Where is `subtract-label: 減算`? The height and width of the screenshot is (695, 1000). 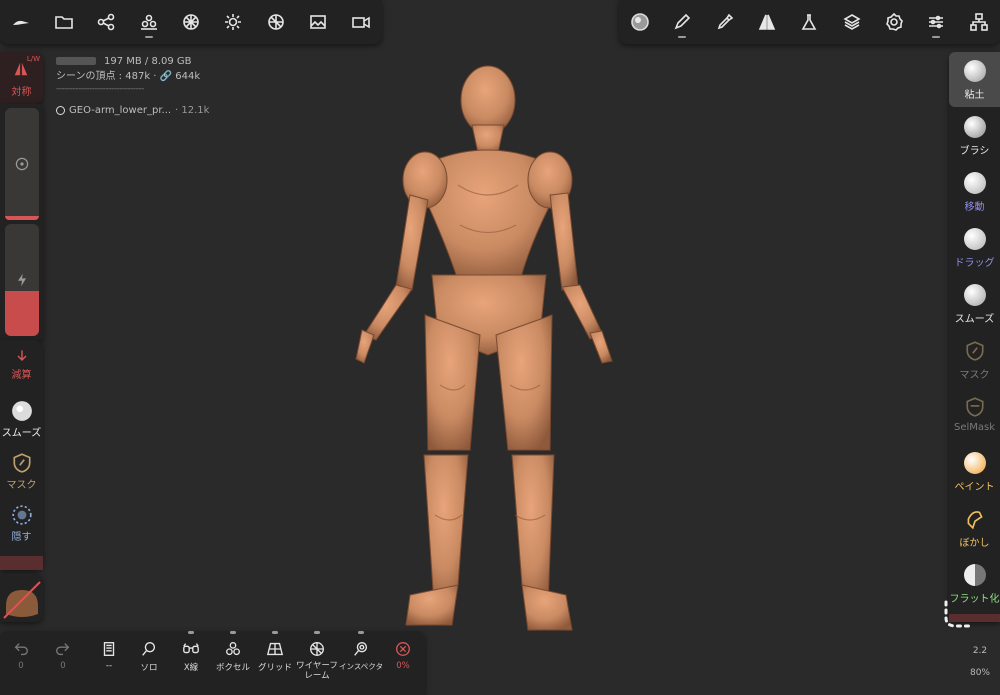 subtract-label: 減算 is located at coordinates (21, 375).